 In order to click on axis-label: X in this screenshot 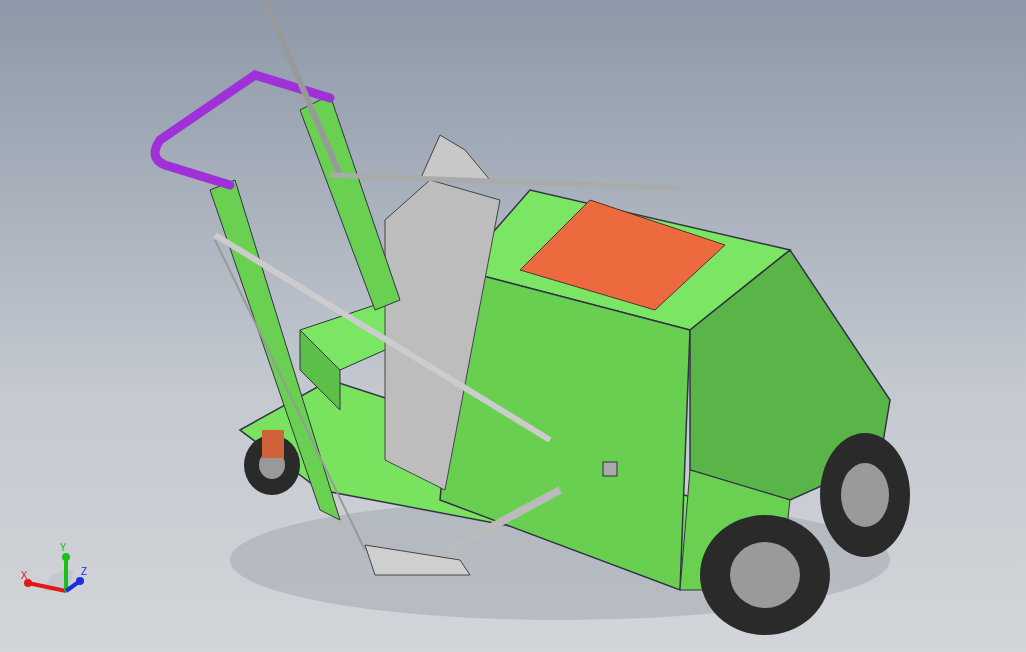, I will do `click(24, 575)`.